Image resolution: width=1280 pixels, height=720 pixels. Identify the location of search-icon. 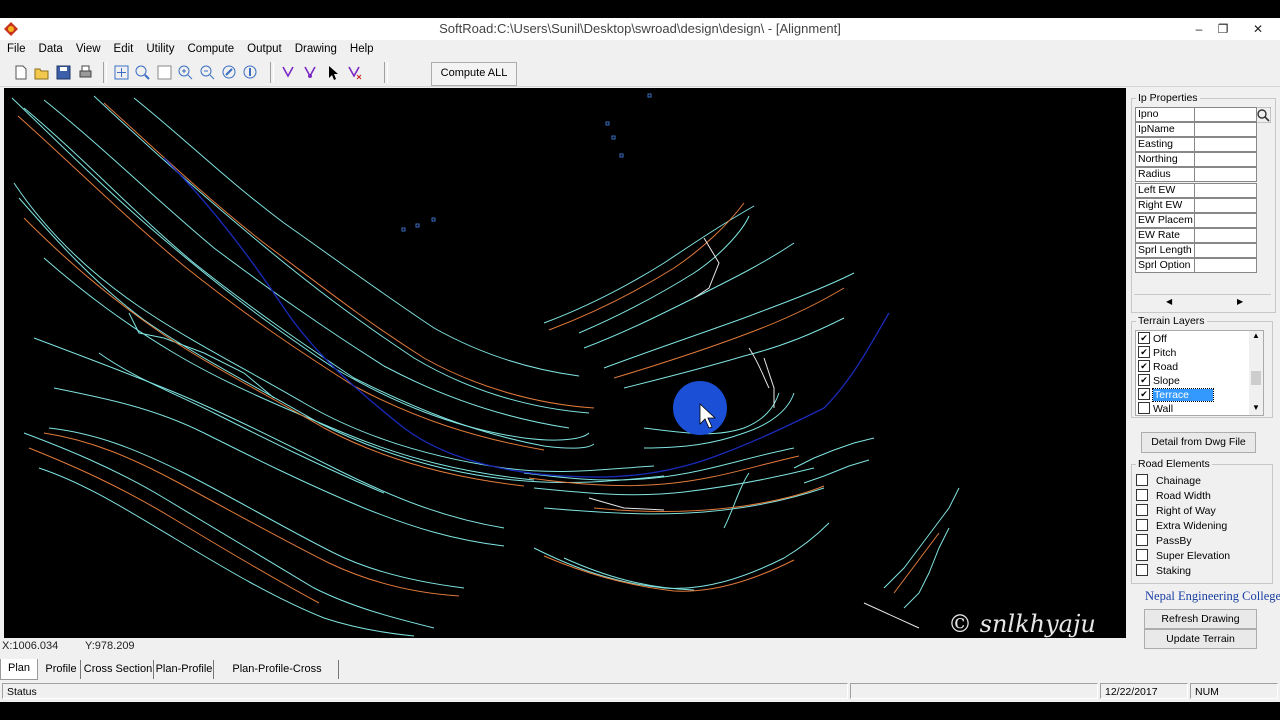
(1263, 115).